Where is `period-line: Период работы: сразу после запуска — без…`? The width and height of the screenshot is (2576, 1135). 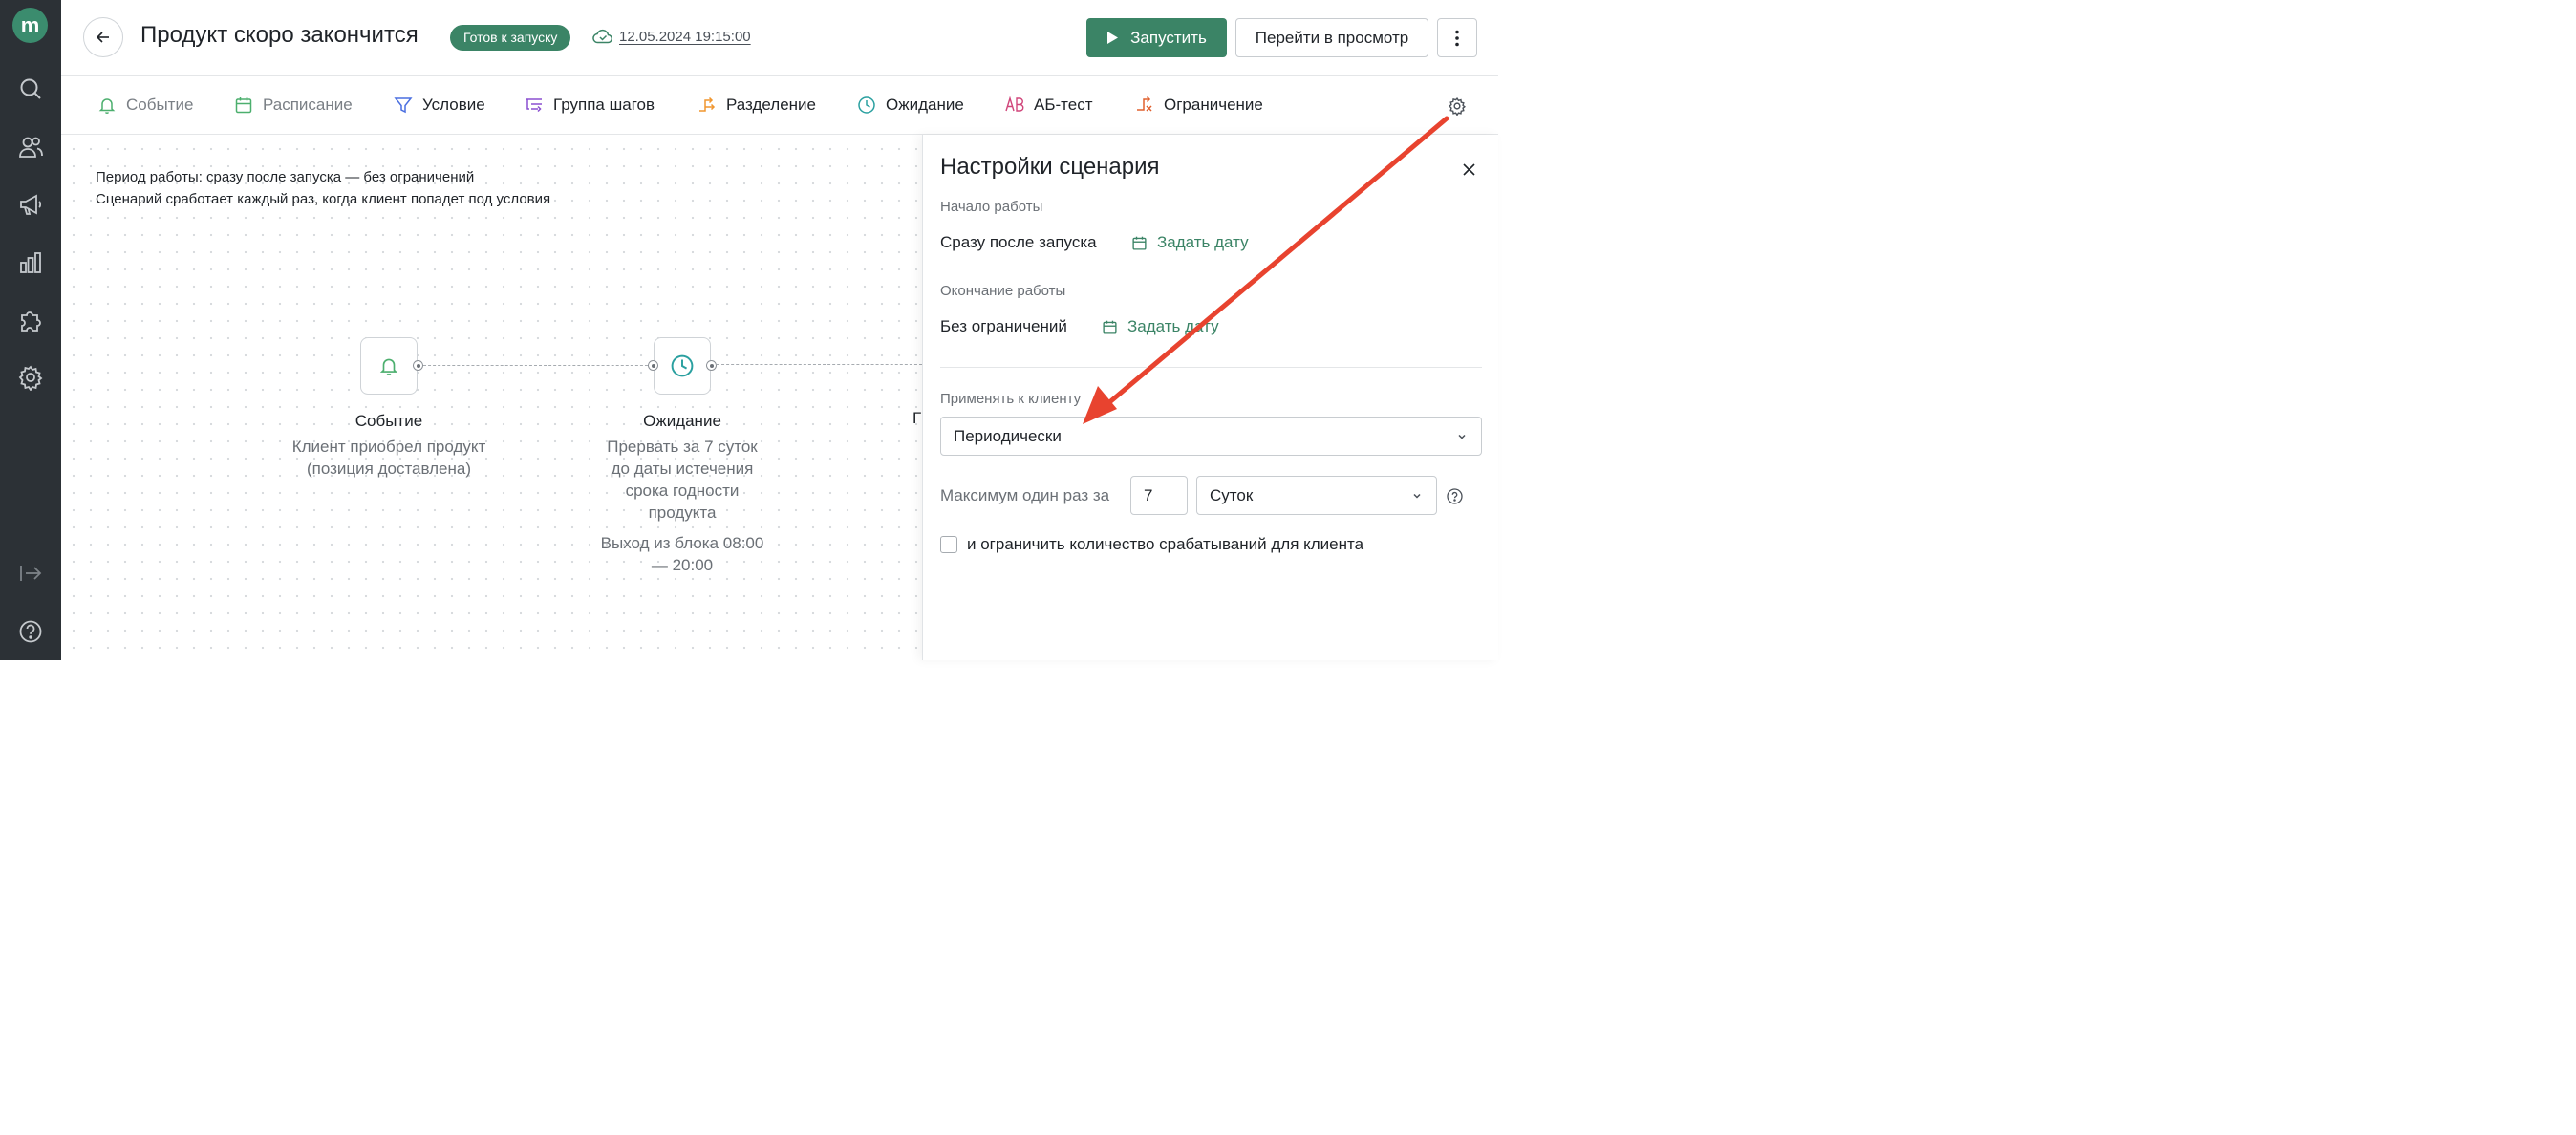
period-line: Период работы: сразу после запуска — без… is located at coordinates (285, 177).